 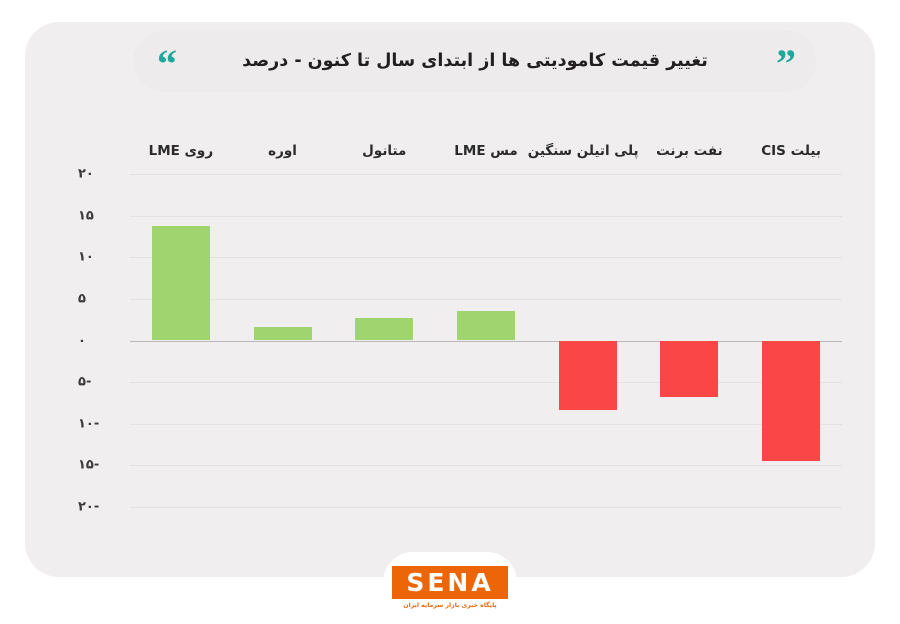 What do you see at coordinates (689, 151) in the screenshot?
I see `category-label: نفت برنت` at bounding box center [689, 151].